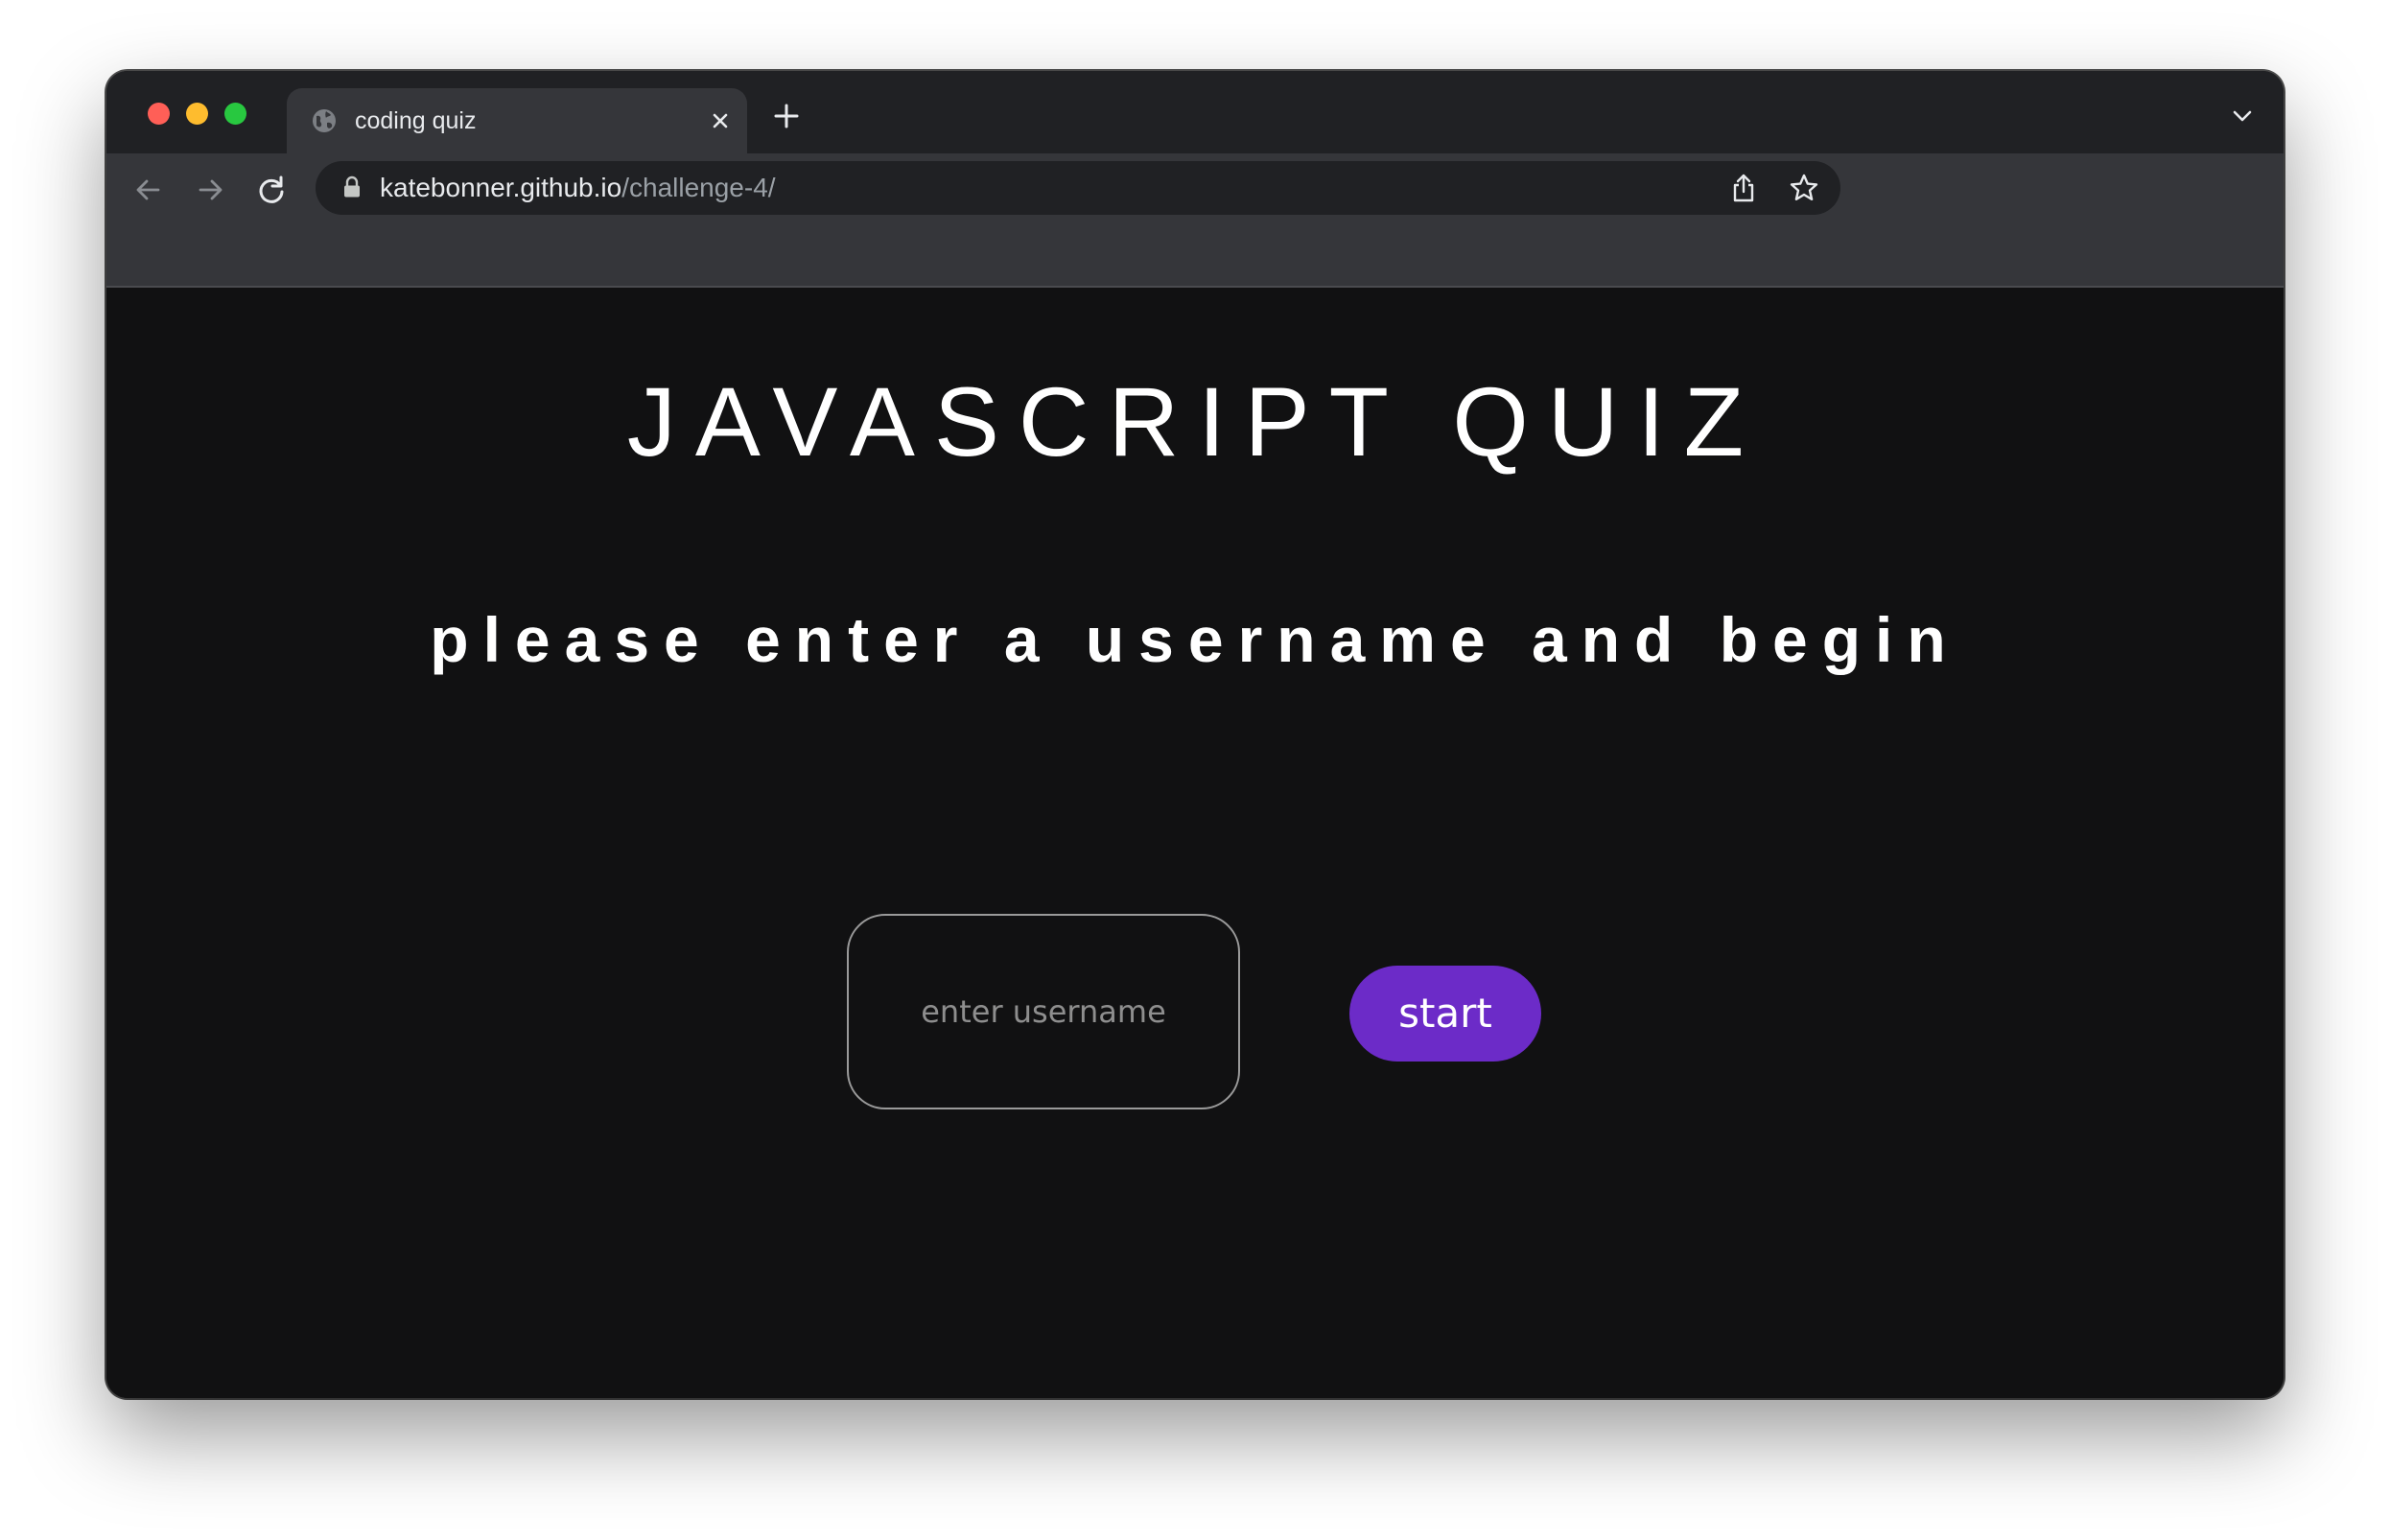 This screenshot has width=2390, height=1540. I want to click on url-path: /challenge-4/, so click(698, 187).